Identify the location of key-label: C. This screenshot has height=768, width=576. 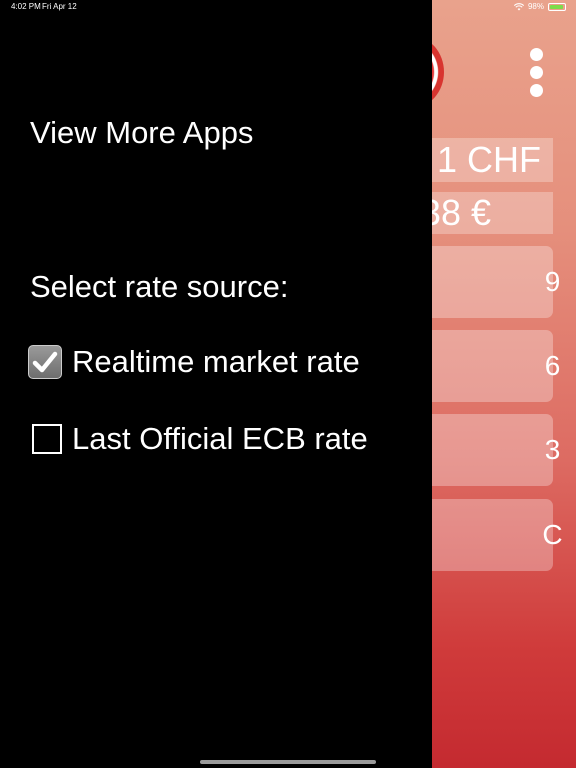
(552, 534).